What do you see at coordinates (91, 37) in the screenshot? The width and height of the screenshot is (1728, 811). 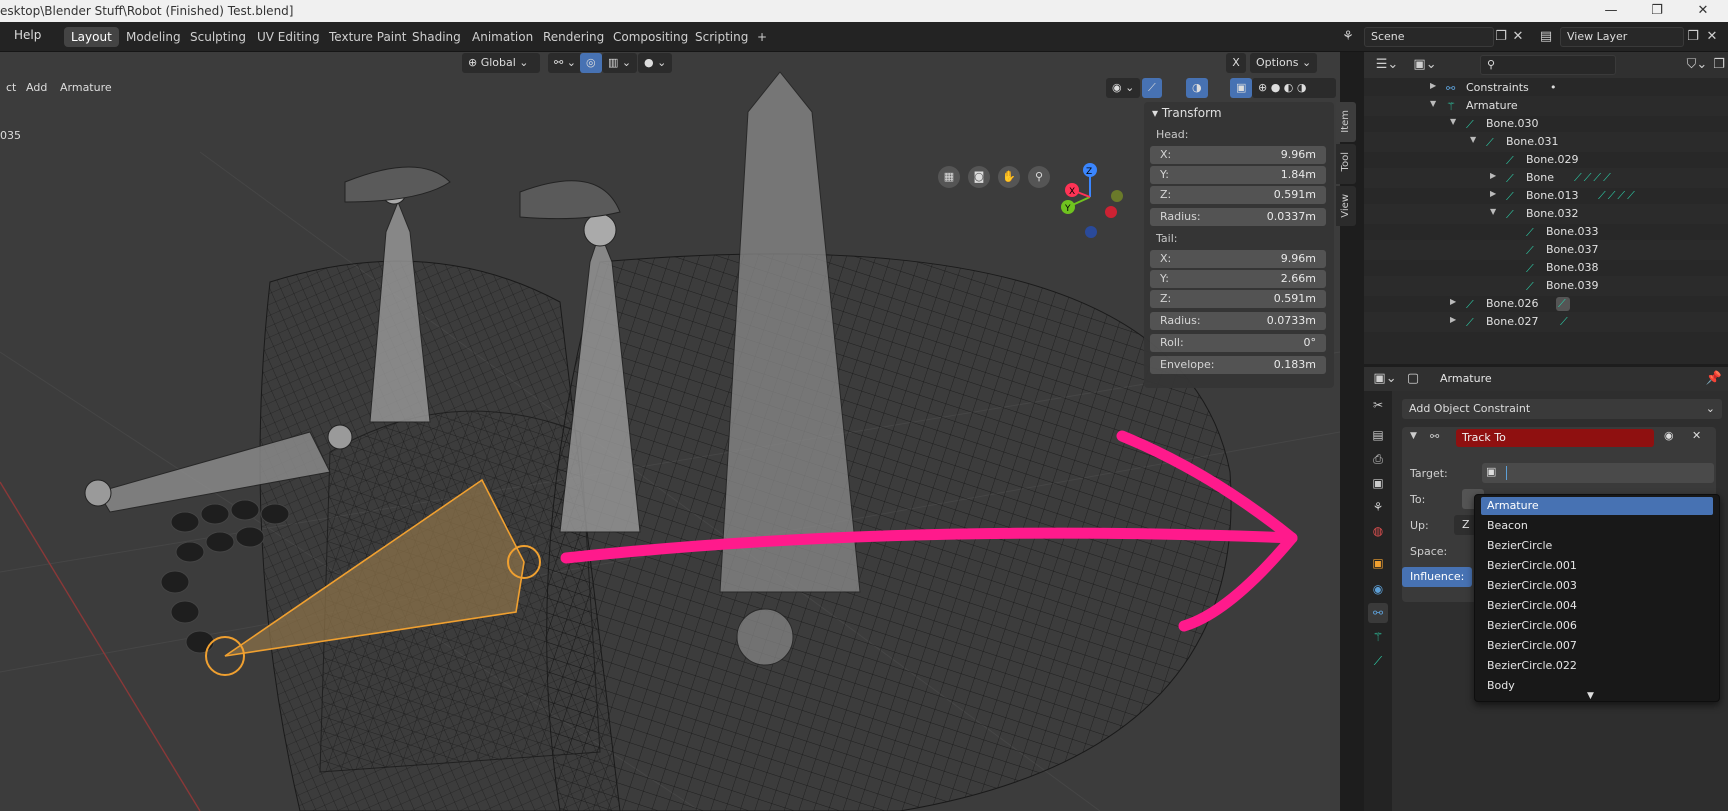 I see `tab-layout: Layout` at bounding box center [91, 37].